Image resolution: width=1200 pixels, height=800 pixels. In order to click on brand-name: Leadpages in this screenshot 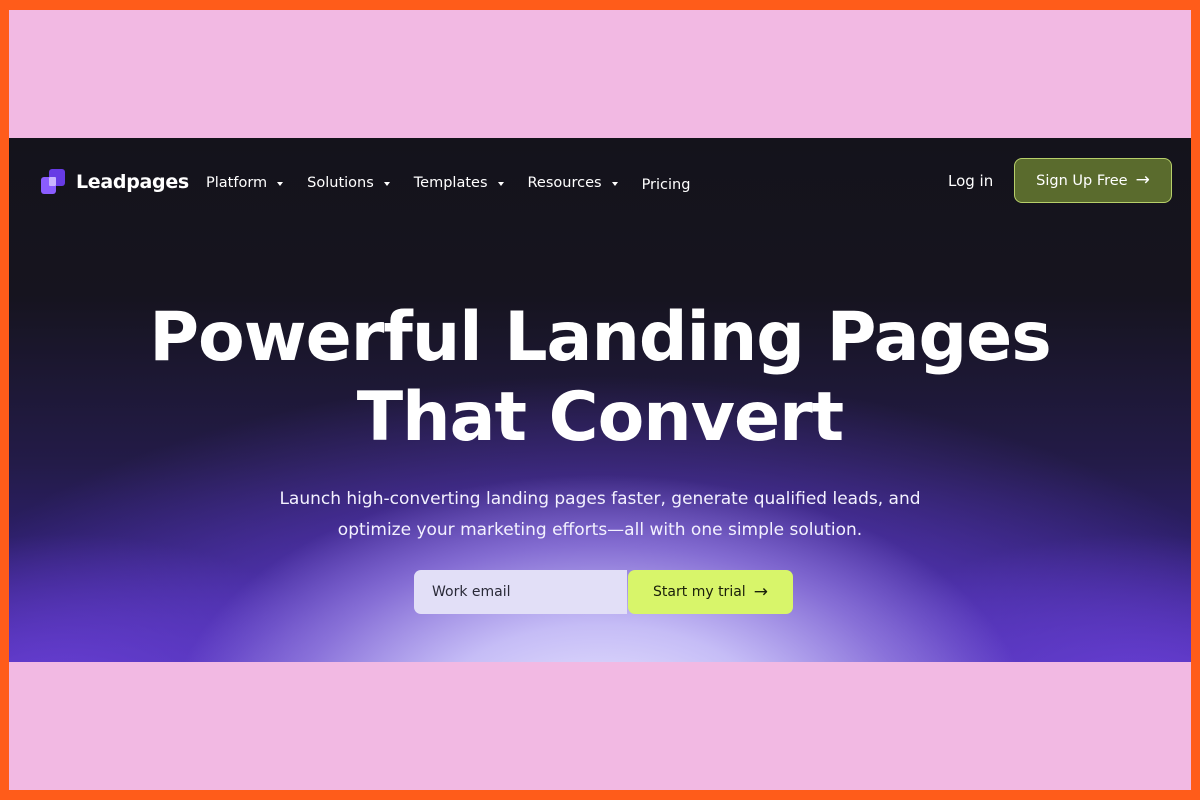, I will do `click(132, 182)`.